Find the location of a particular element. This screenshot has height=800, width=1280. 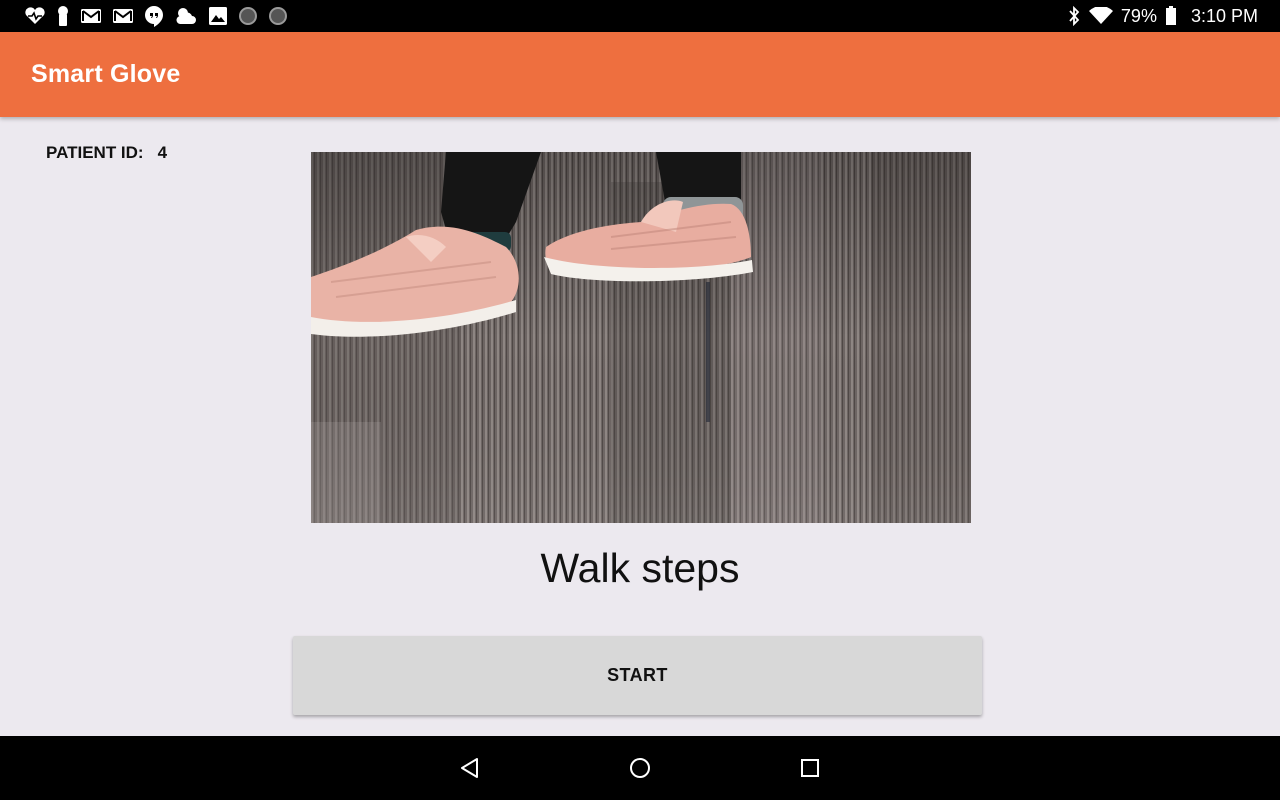

back-icon is located at coordinates (470, 768).